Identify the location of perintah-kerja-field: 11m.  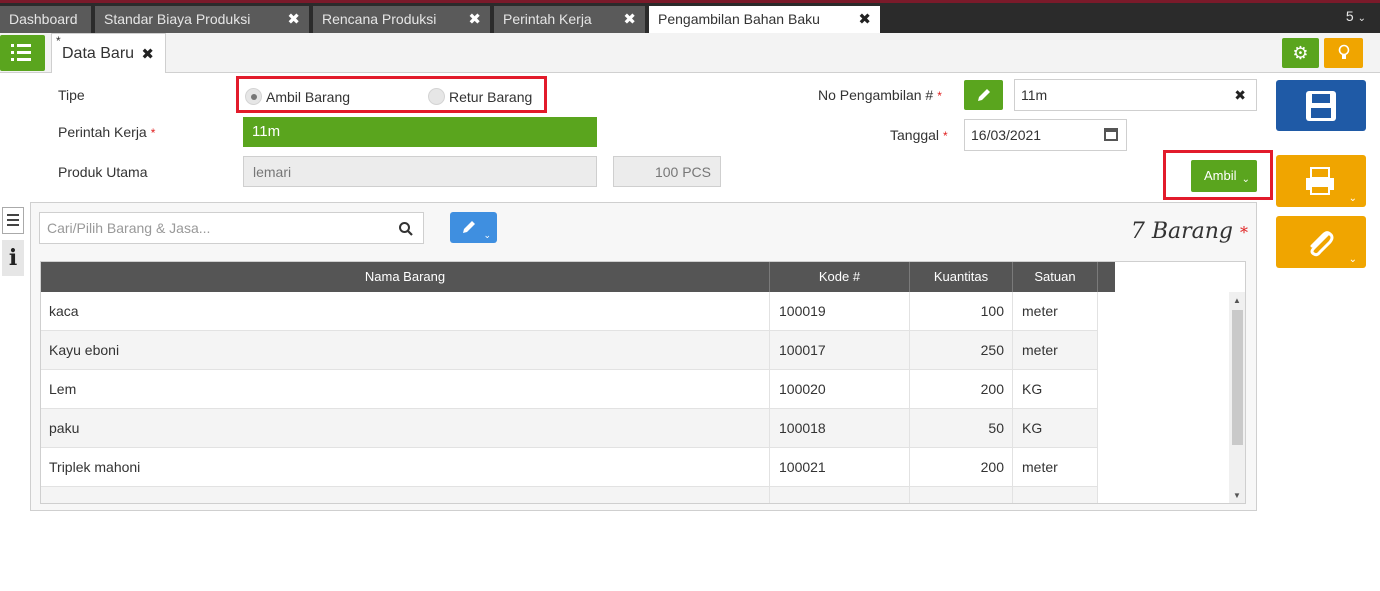
(420, 132).